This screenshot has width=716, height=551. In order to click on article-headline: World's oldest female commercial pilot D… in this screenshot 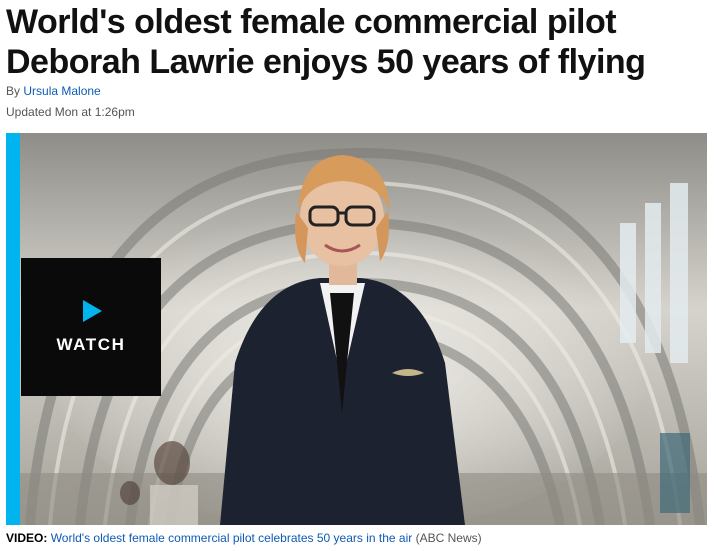, I will do `click(326, 42)`.